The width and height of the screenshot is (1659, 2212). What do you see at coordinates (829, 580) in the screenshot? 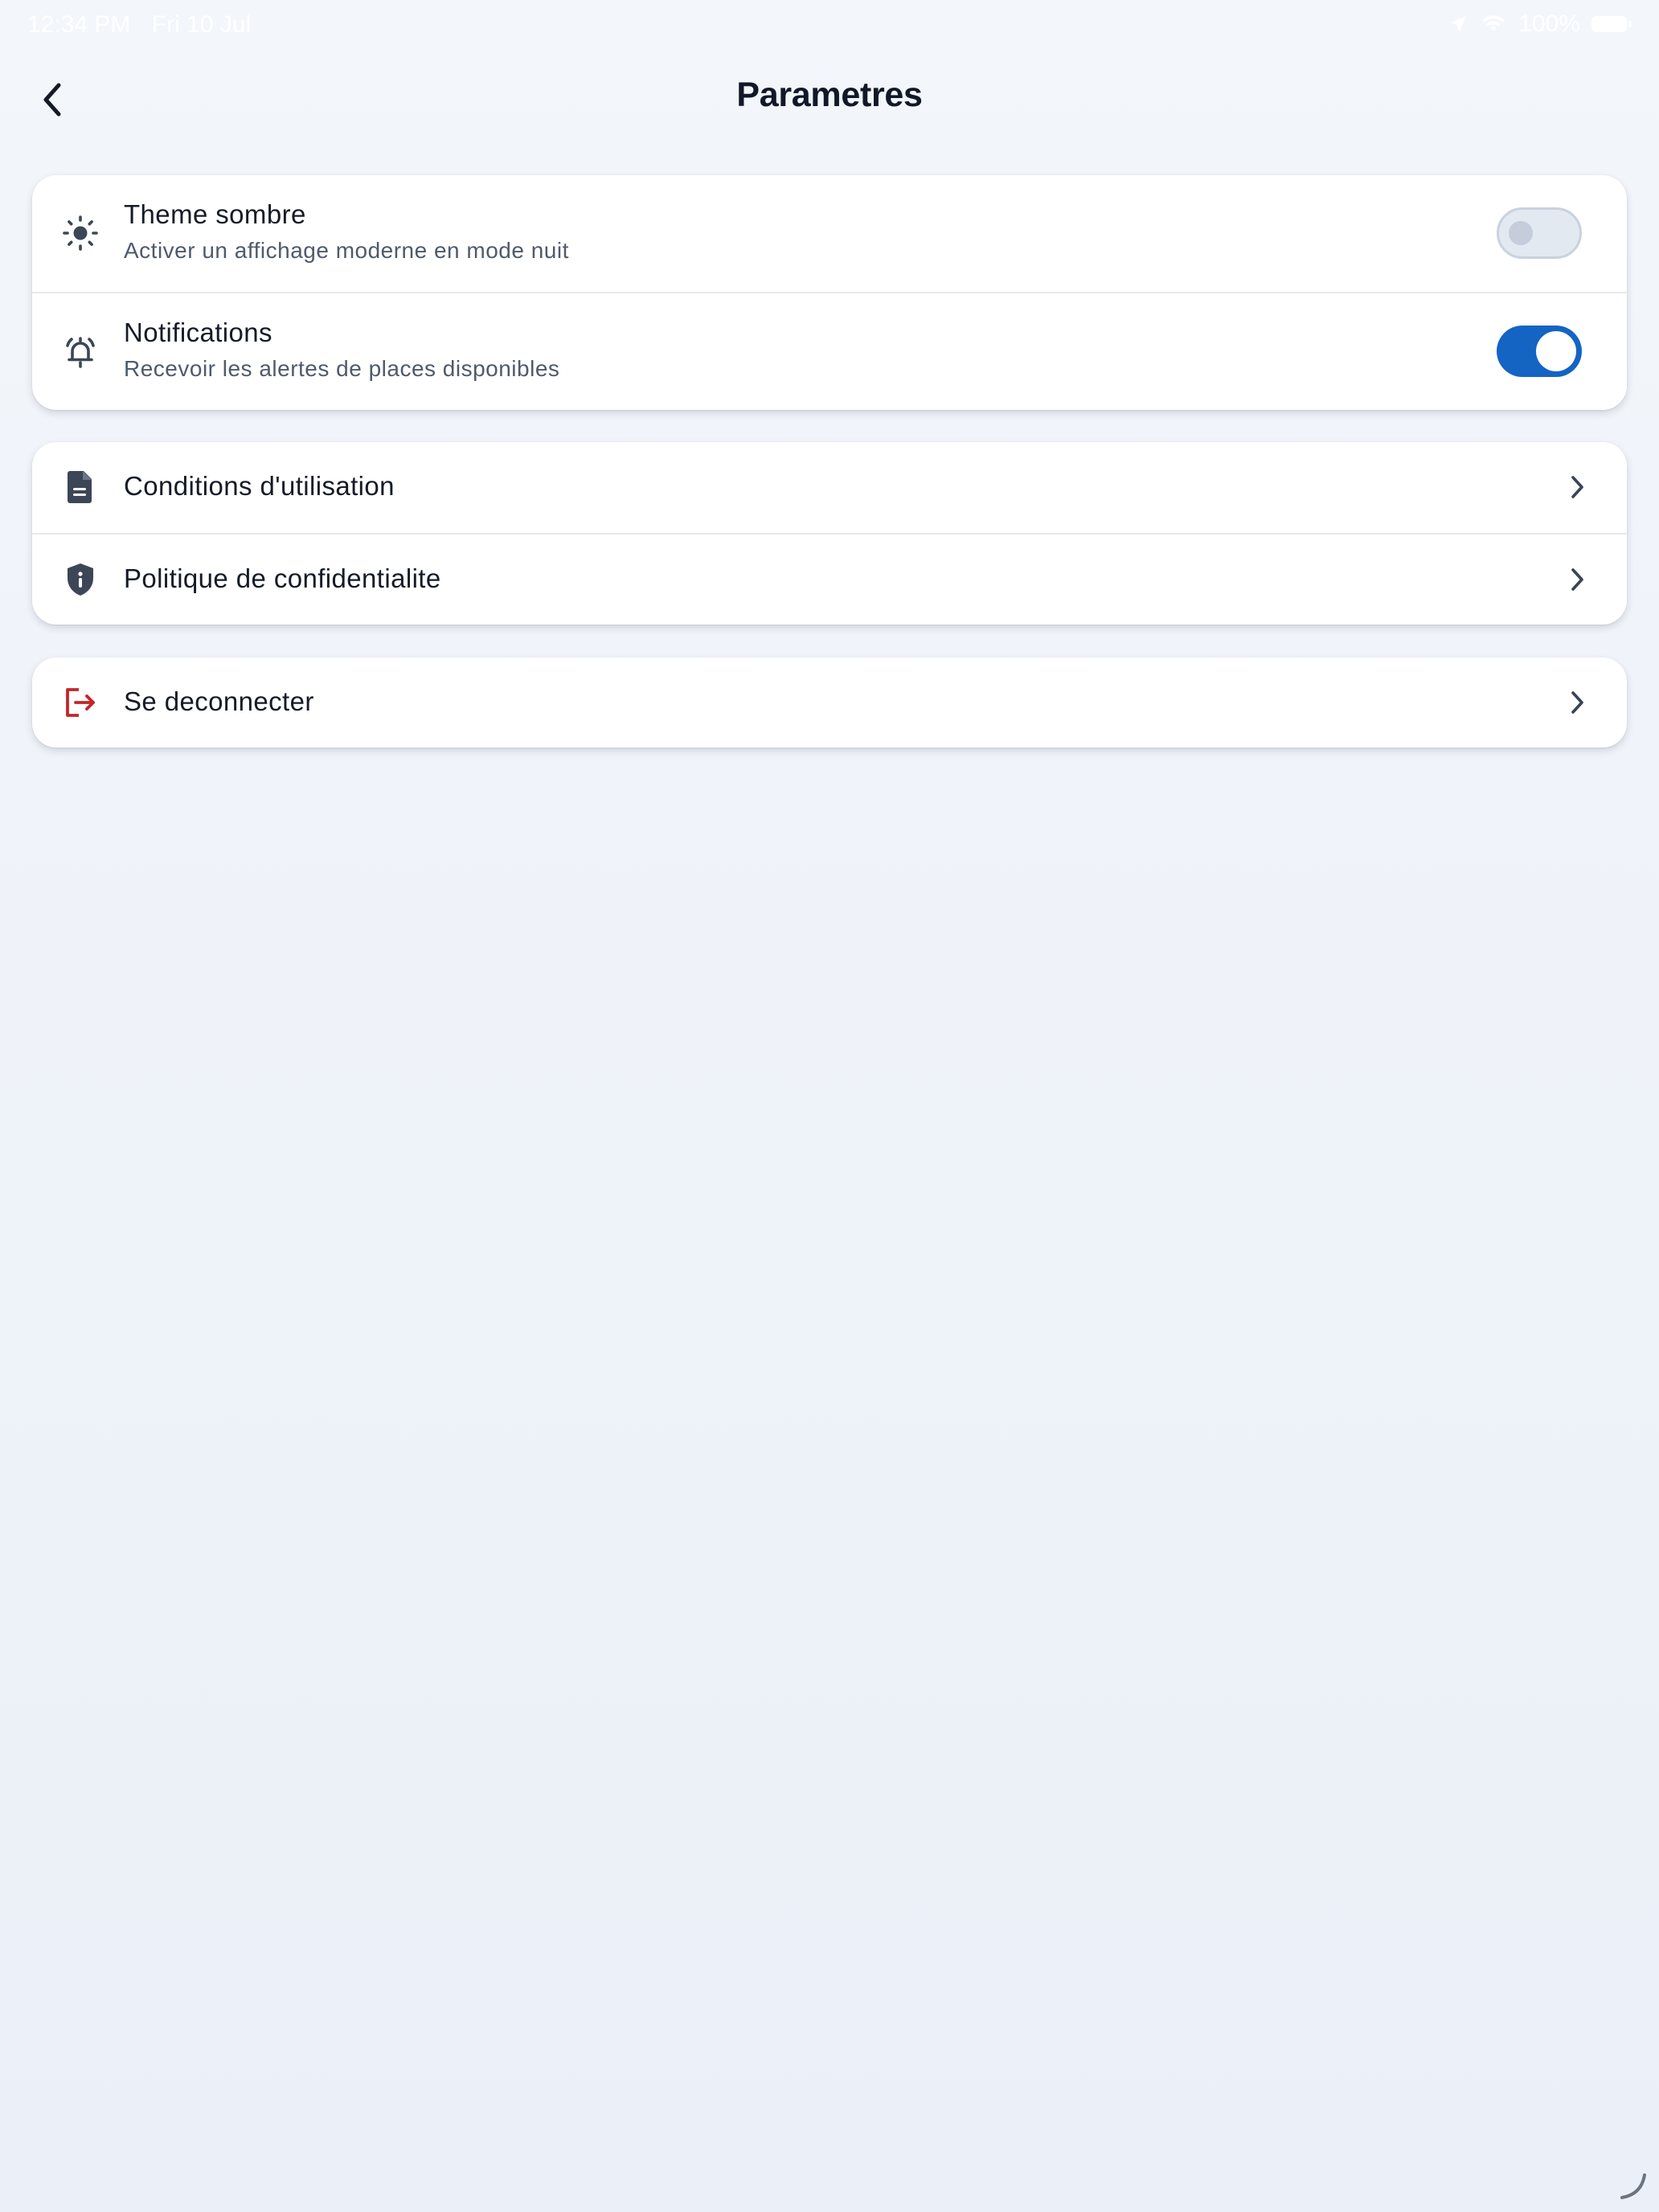
I see `menu-item-privacy: Politique de confidentialite` at bounding box center [829, 580].